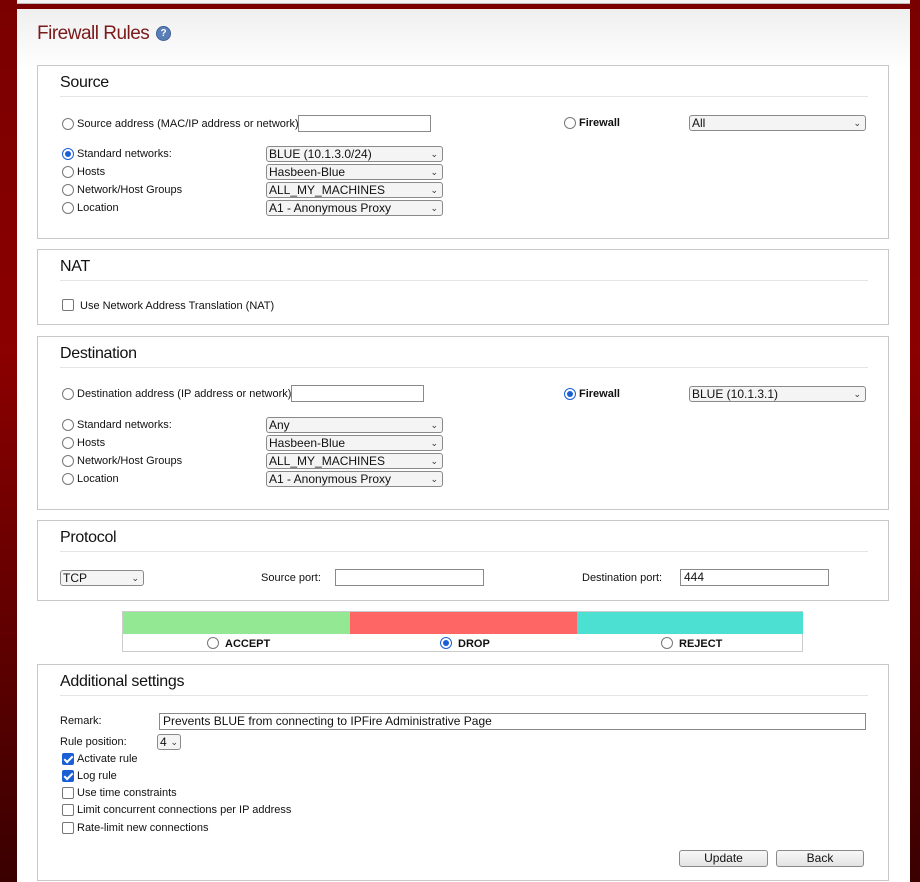  I want to click on rate-limit-label: Rate-limit new connections, so click(143, 828).